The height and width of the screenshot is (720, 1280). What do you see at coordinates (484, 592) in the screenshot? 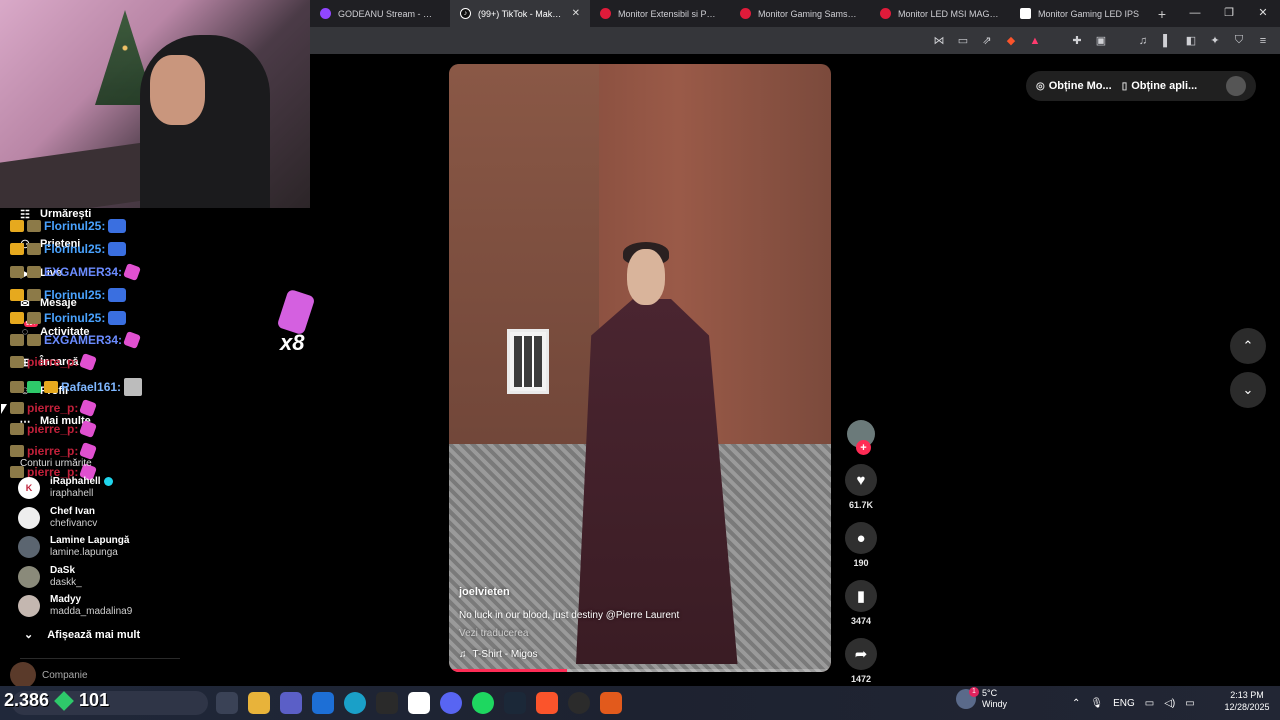
I see `video-username: joelvieten` at bounding box center [484, 592].